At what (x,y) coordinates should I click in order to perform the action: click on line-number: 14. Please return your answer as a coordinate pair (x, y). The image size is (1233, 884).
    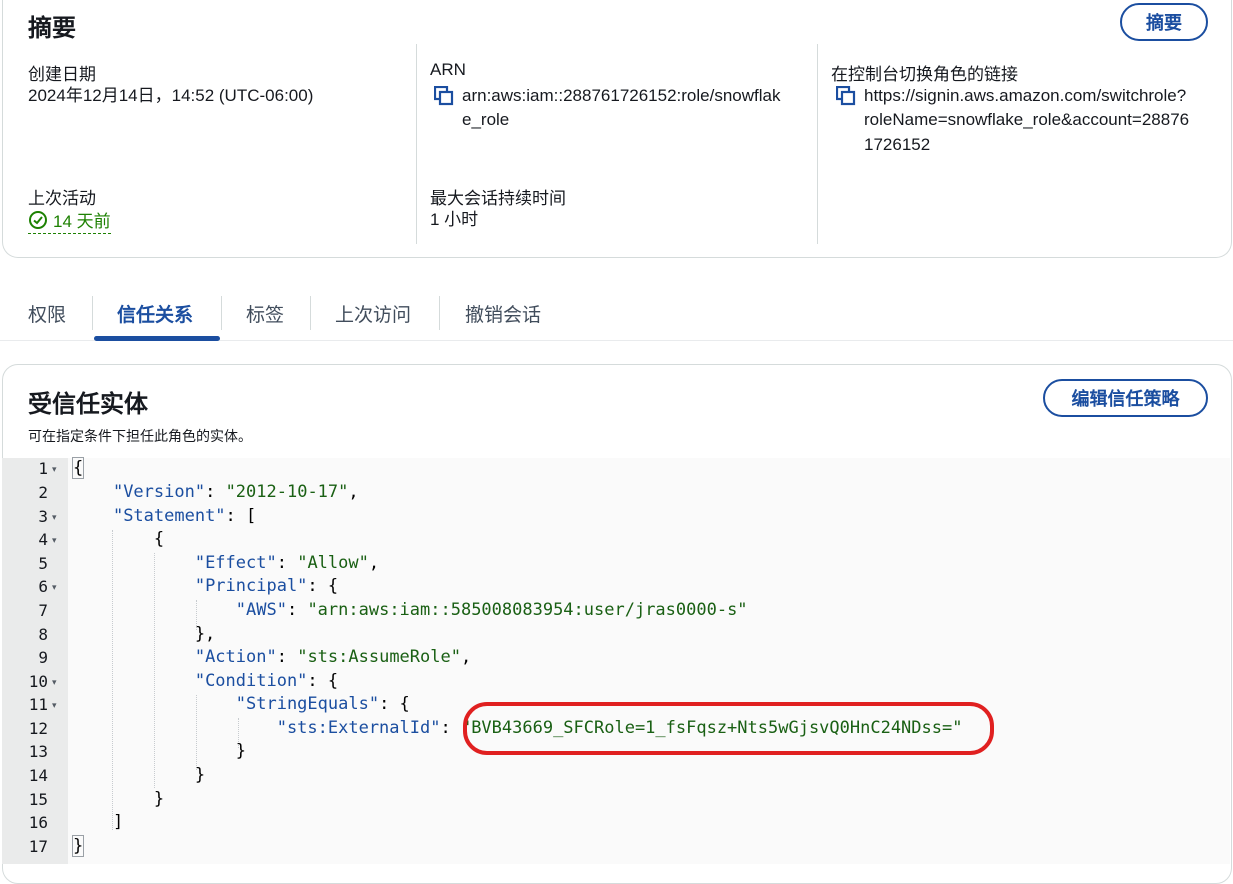
    Looking at the image, I should click on (38, 775).